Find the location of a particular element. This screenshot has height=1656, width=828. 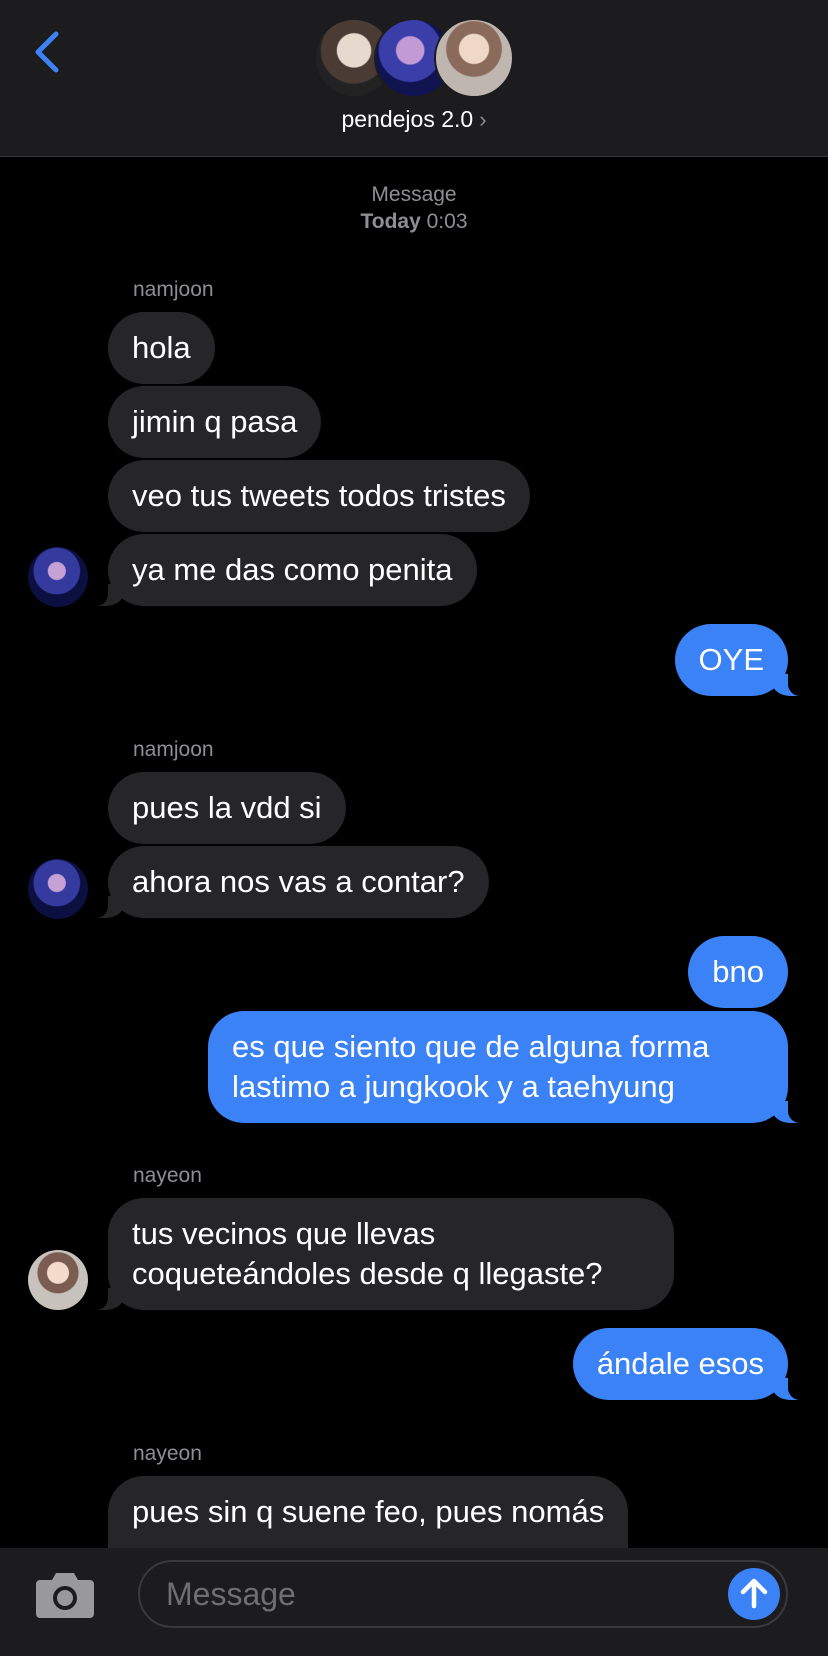

back-chevron-icon is located at coordinates (48, 52).